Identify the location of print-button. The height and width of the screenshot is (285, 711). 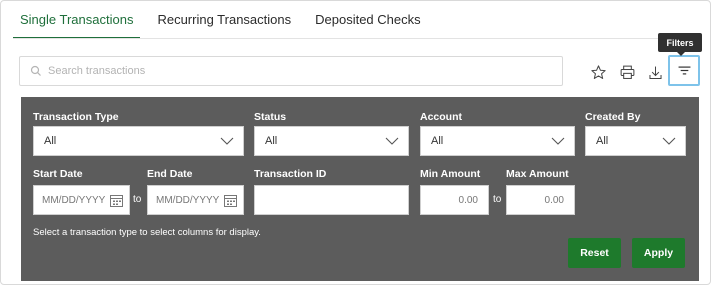
(627, 72).